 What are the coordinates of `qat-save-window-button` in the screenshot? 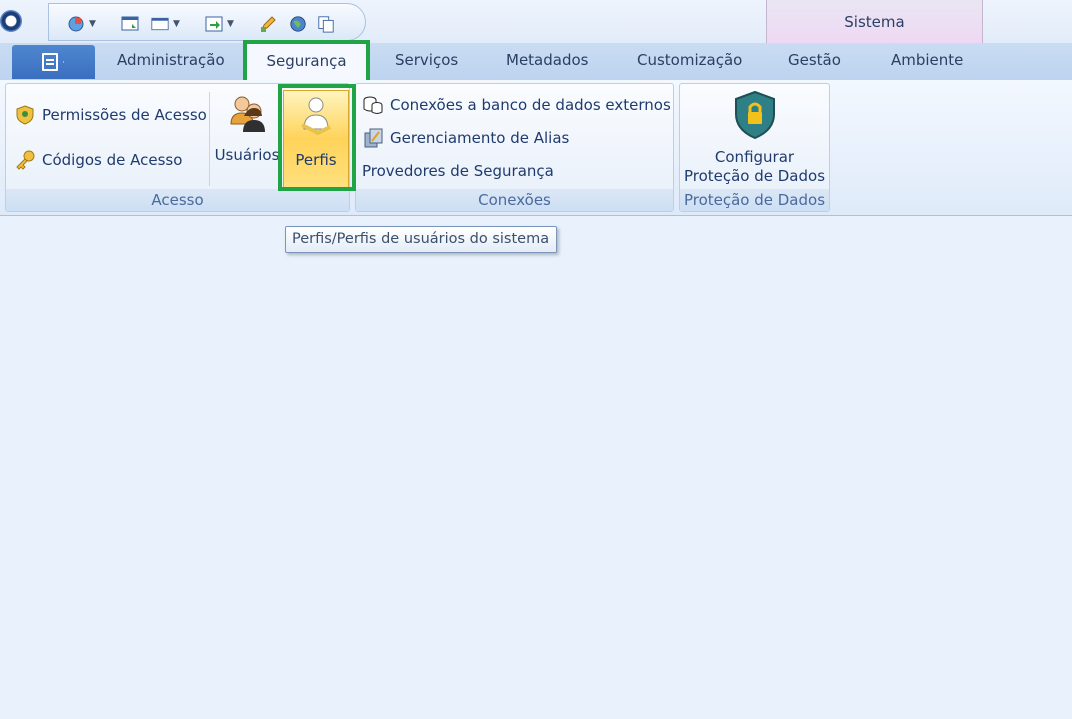 It's located at (130, 24).